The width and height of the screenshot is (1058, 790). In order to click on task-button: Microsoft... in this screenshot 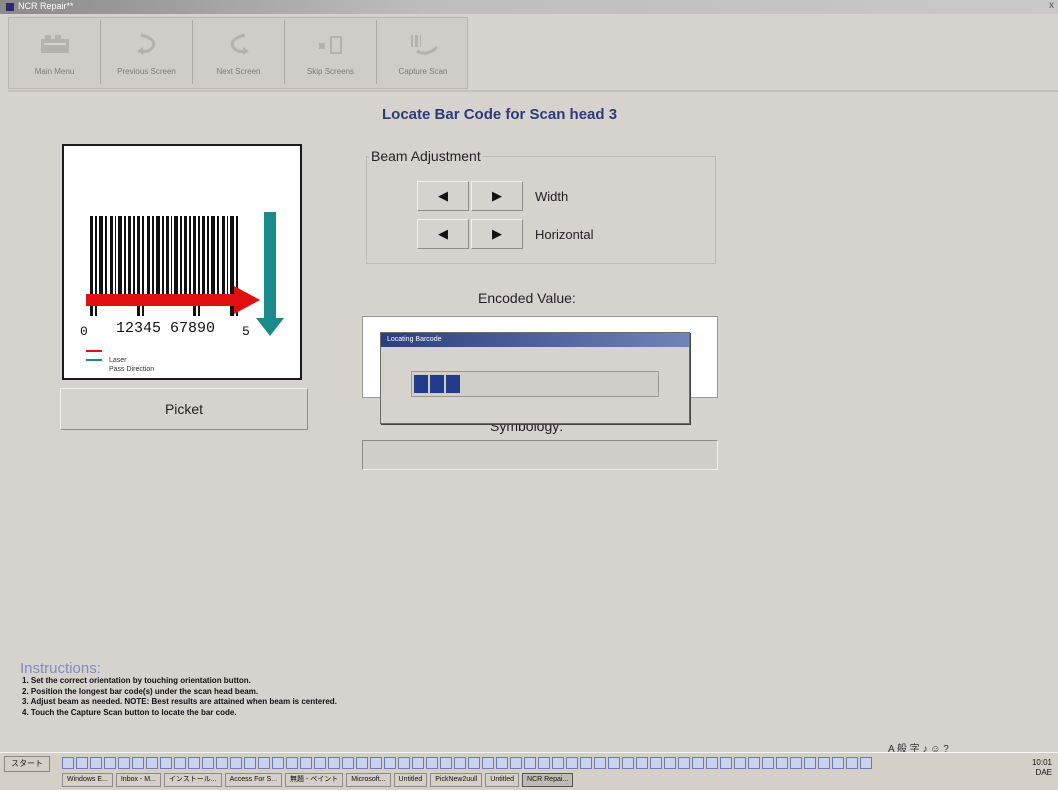, I will do `click(368, 780)`.